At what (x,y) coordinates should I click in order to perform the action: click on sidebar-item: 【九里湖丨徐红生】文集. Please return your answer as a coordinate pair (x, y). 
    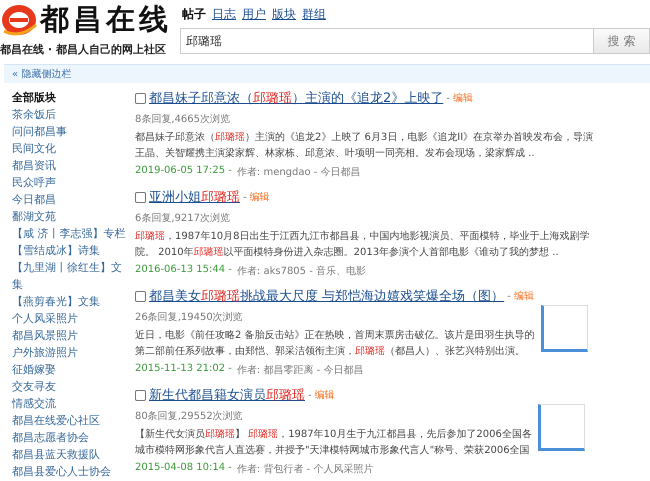
    Looking at the image, I should click on (72, 276).